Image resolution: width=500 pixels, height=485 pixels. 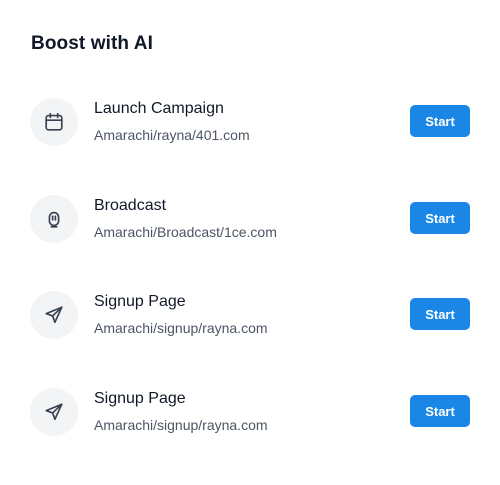 What do you see at coordinates (54, 219) in the screenshot?
I see `microphone-icon` at bounding box center [54, 219].